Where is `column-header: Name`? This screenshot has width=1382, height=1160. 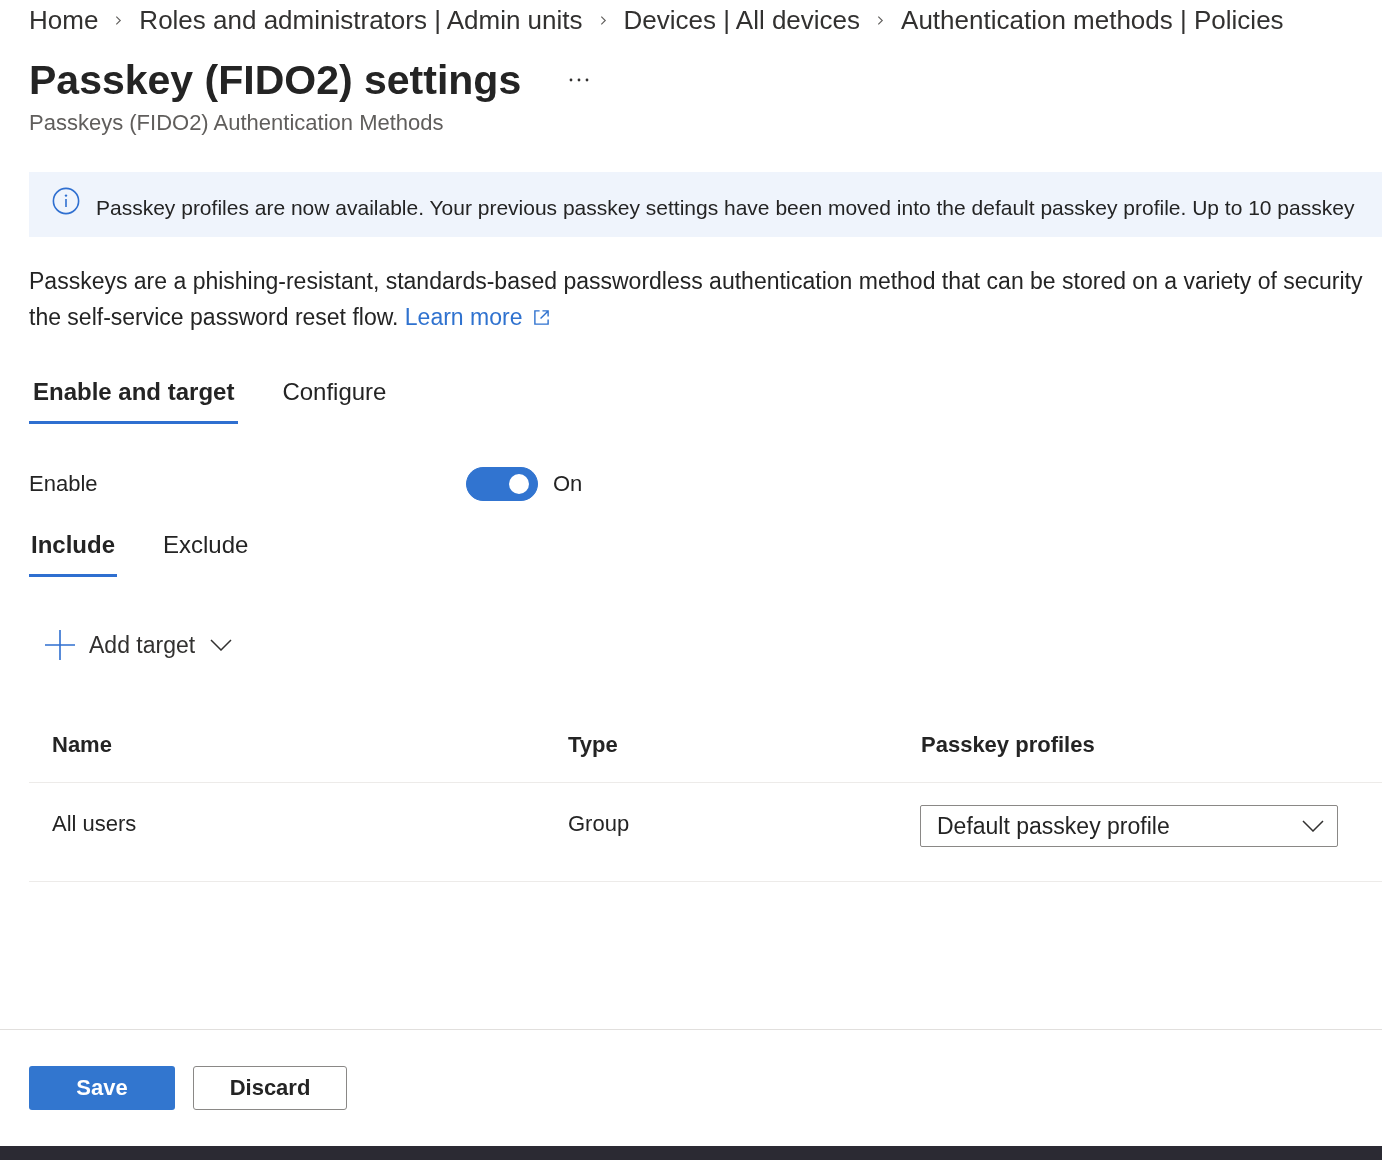
column-header: Name is located at coordinates (81, 744).